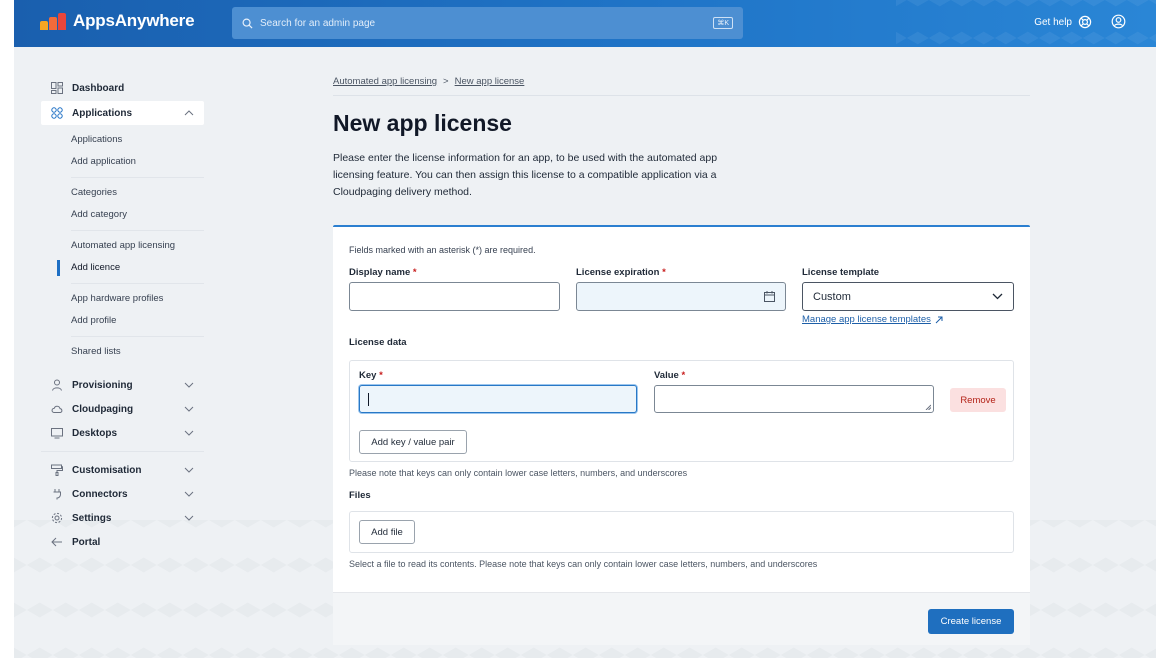 Image resolution: width=1170 pixels, height=658 pixels. I want to click on sidebar-item-applications: Applications, so click(122, 113).